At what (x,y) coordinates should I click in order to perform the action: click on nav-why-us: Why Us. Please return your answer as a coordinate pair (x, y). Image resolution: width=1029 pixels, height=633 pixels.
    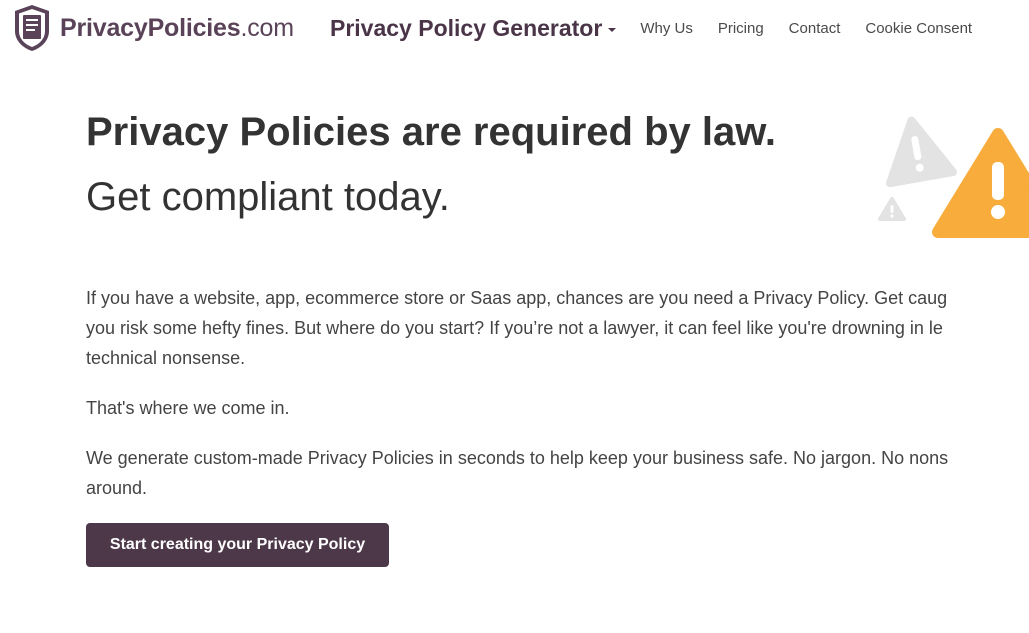
    Looking at the image, I should click on (666, 28).